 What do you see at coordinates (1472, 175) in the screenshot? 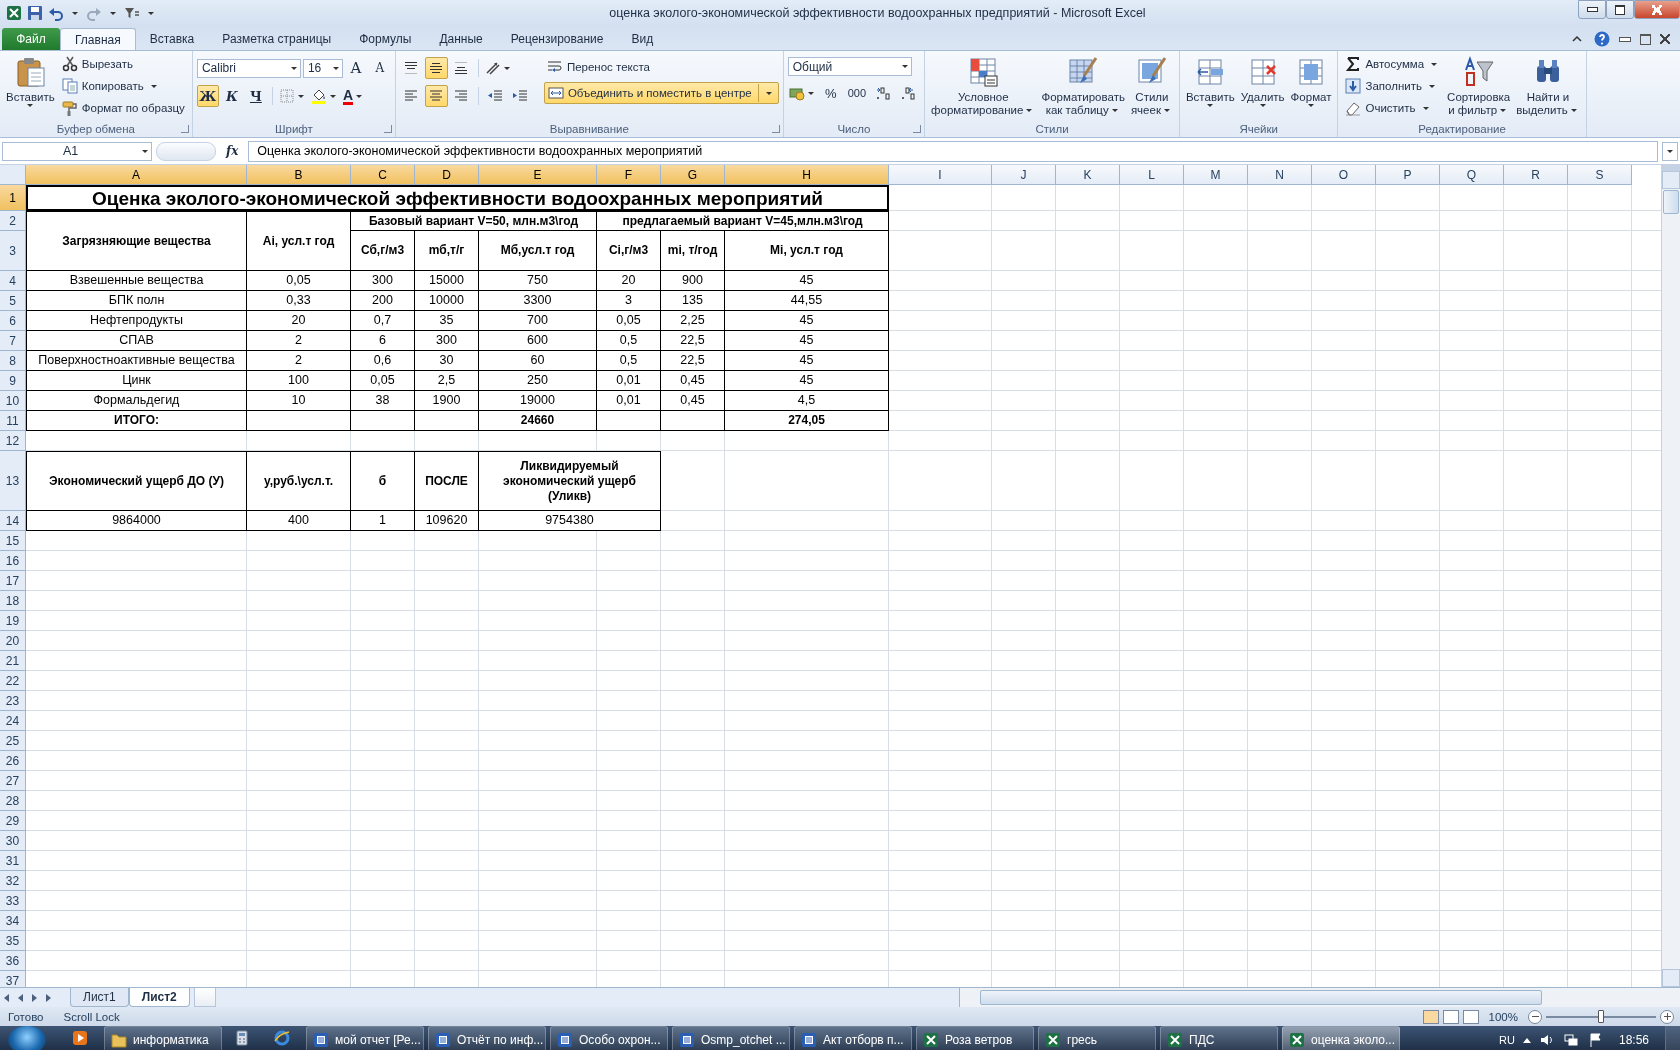
I see `column-header: Q` at bounding box center [1472, 175].